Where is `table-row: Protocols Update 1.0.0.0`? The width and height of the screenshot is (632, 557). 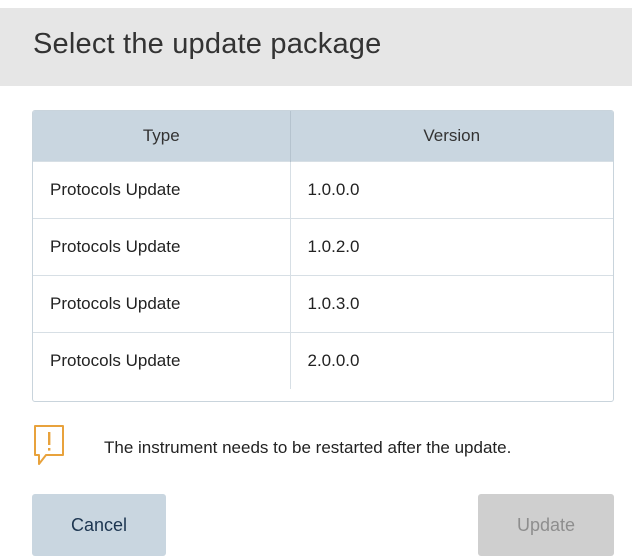
table-row: Protocols Update 1.0.0.0 is located at coordinates (323, 190).